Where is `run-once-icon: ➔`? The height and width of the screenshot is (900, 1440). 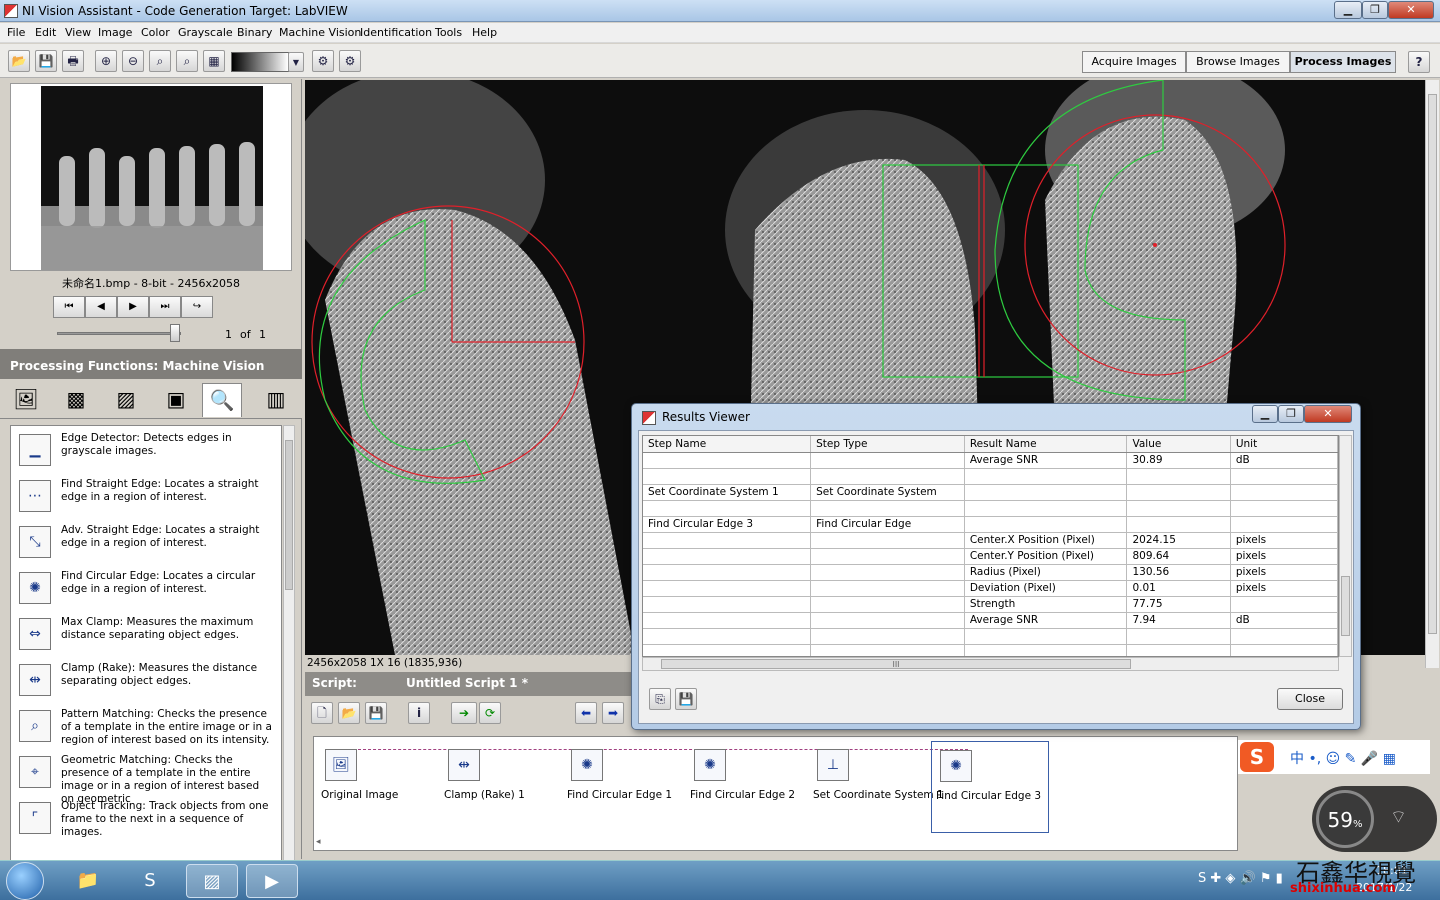
run-once-icon: ➔ is located at coordinates (464, 713).